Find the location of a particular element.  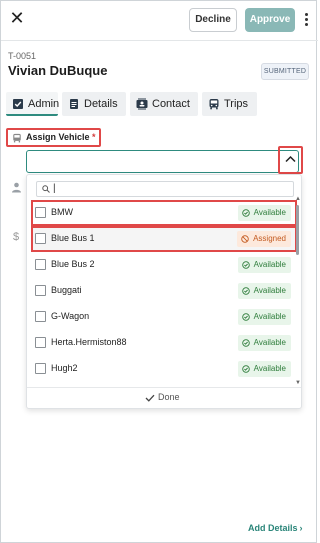

scroll-up-arrow-icon: ▲ is located at coordinates (298, 199).